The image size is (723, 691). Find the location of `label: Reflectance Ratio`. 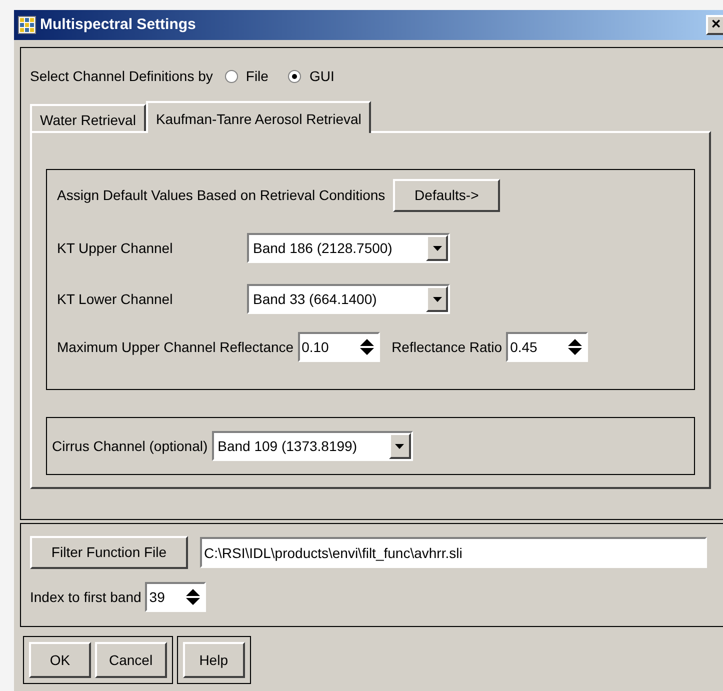

label: Reflectance Ratio is located at coordinates (447, 347).